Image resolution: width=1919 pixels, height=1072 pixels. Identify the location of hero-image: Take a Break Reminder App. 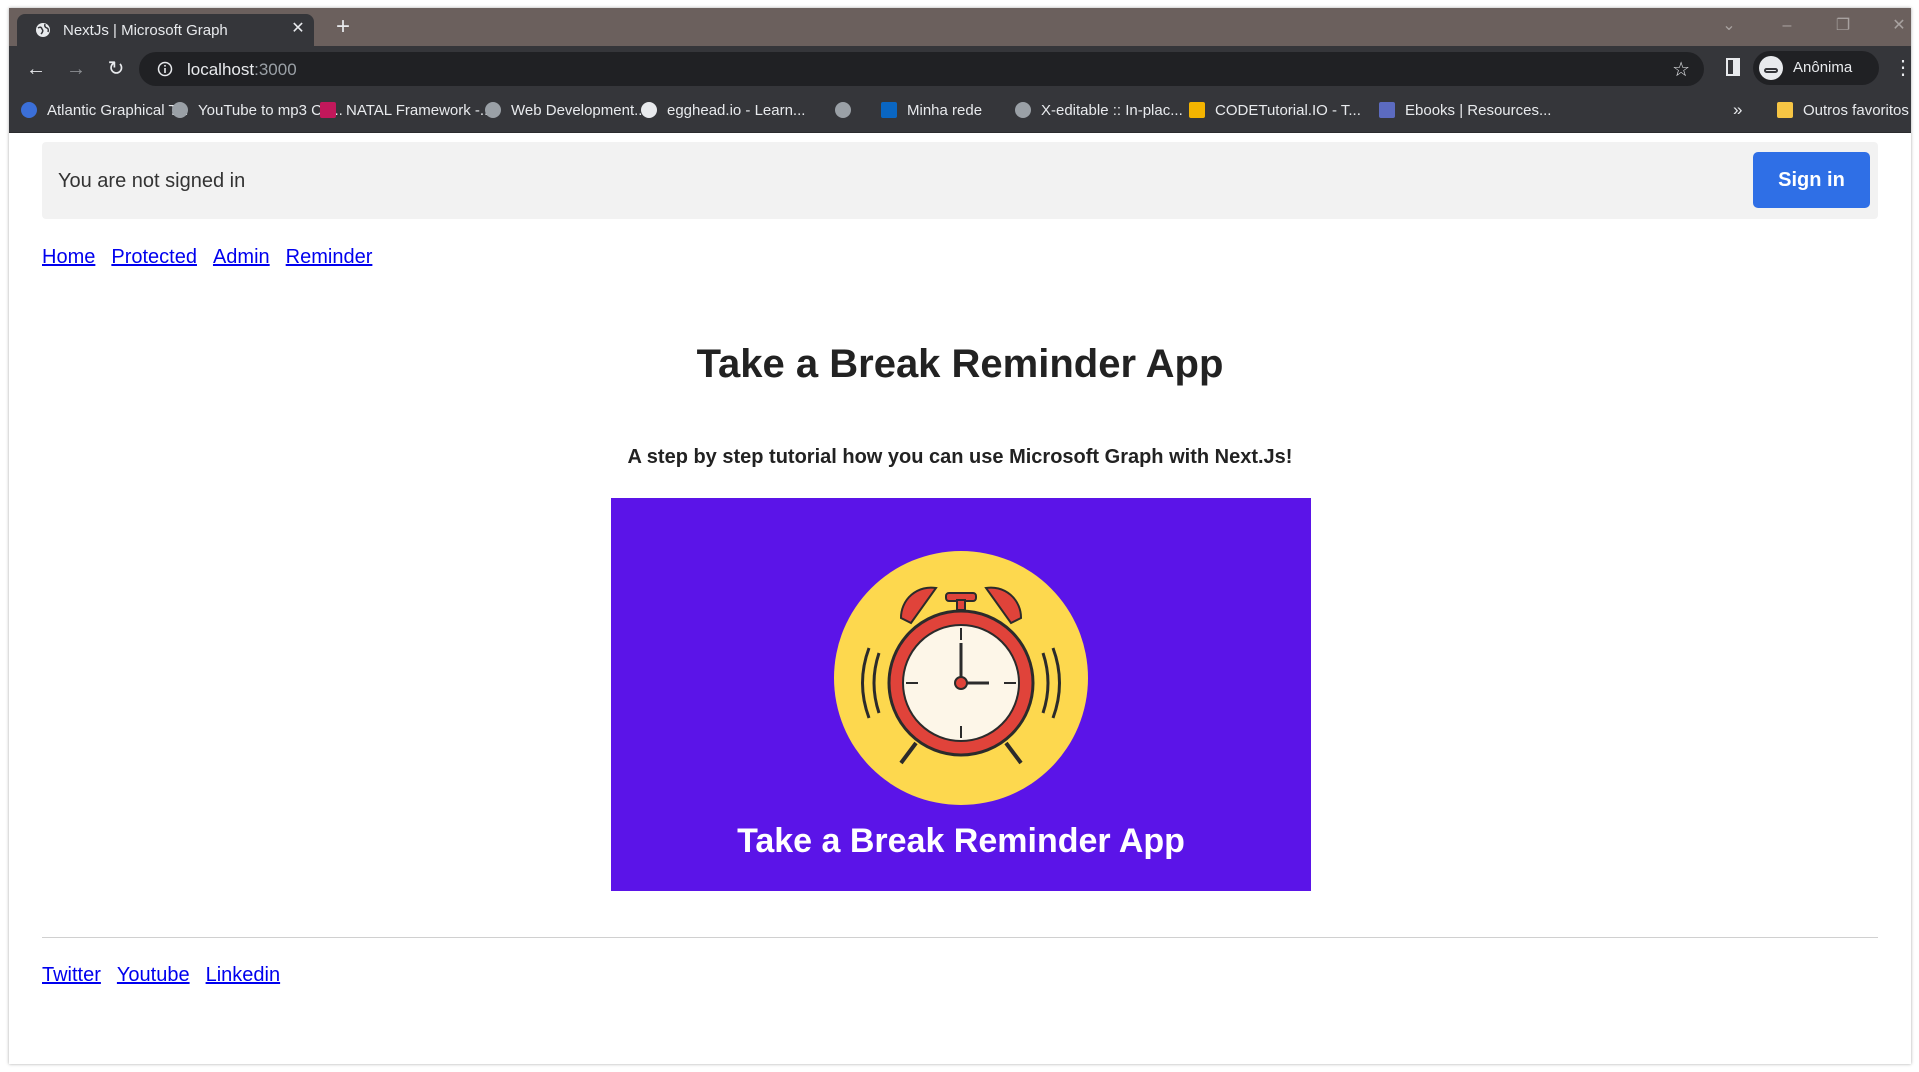
(961, 694).